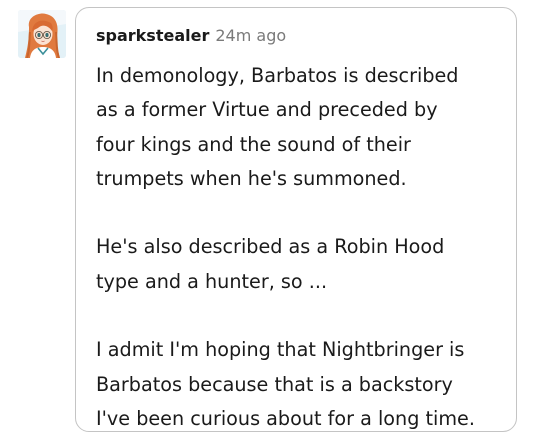  I want to click on avatar, so click(42, 34).